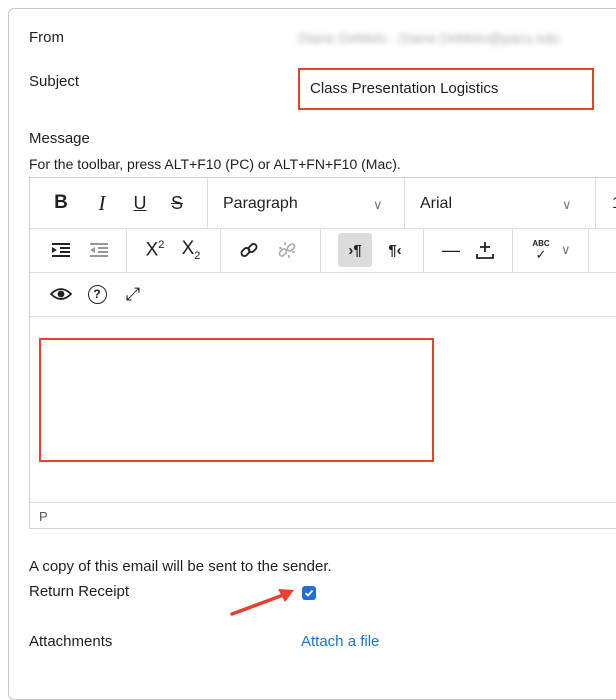  I want to click on italic-icon: I, so click(102, 202).